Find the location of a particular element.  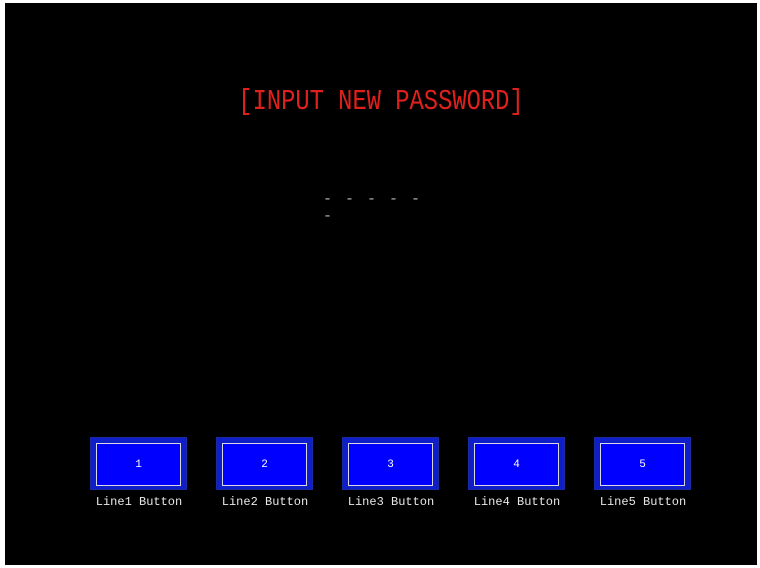

line2-button: 2 is located at coordinates (264, 463).